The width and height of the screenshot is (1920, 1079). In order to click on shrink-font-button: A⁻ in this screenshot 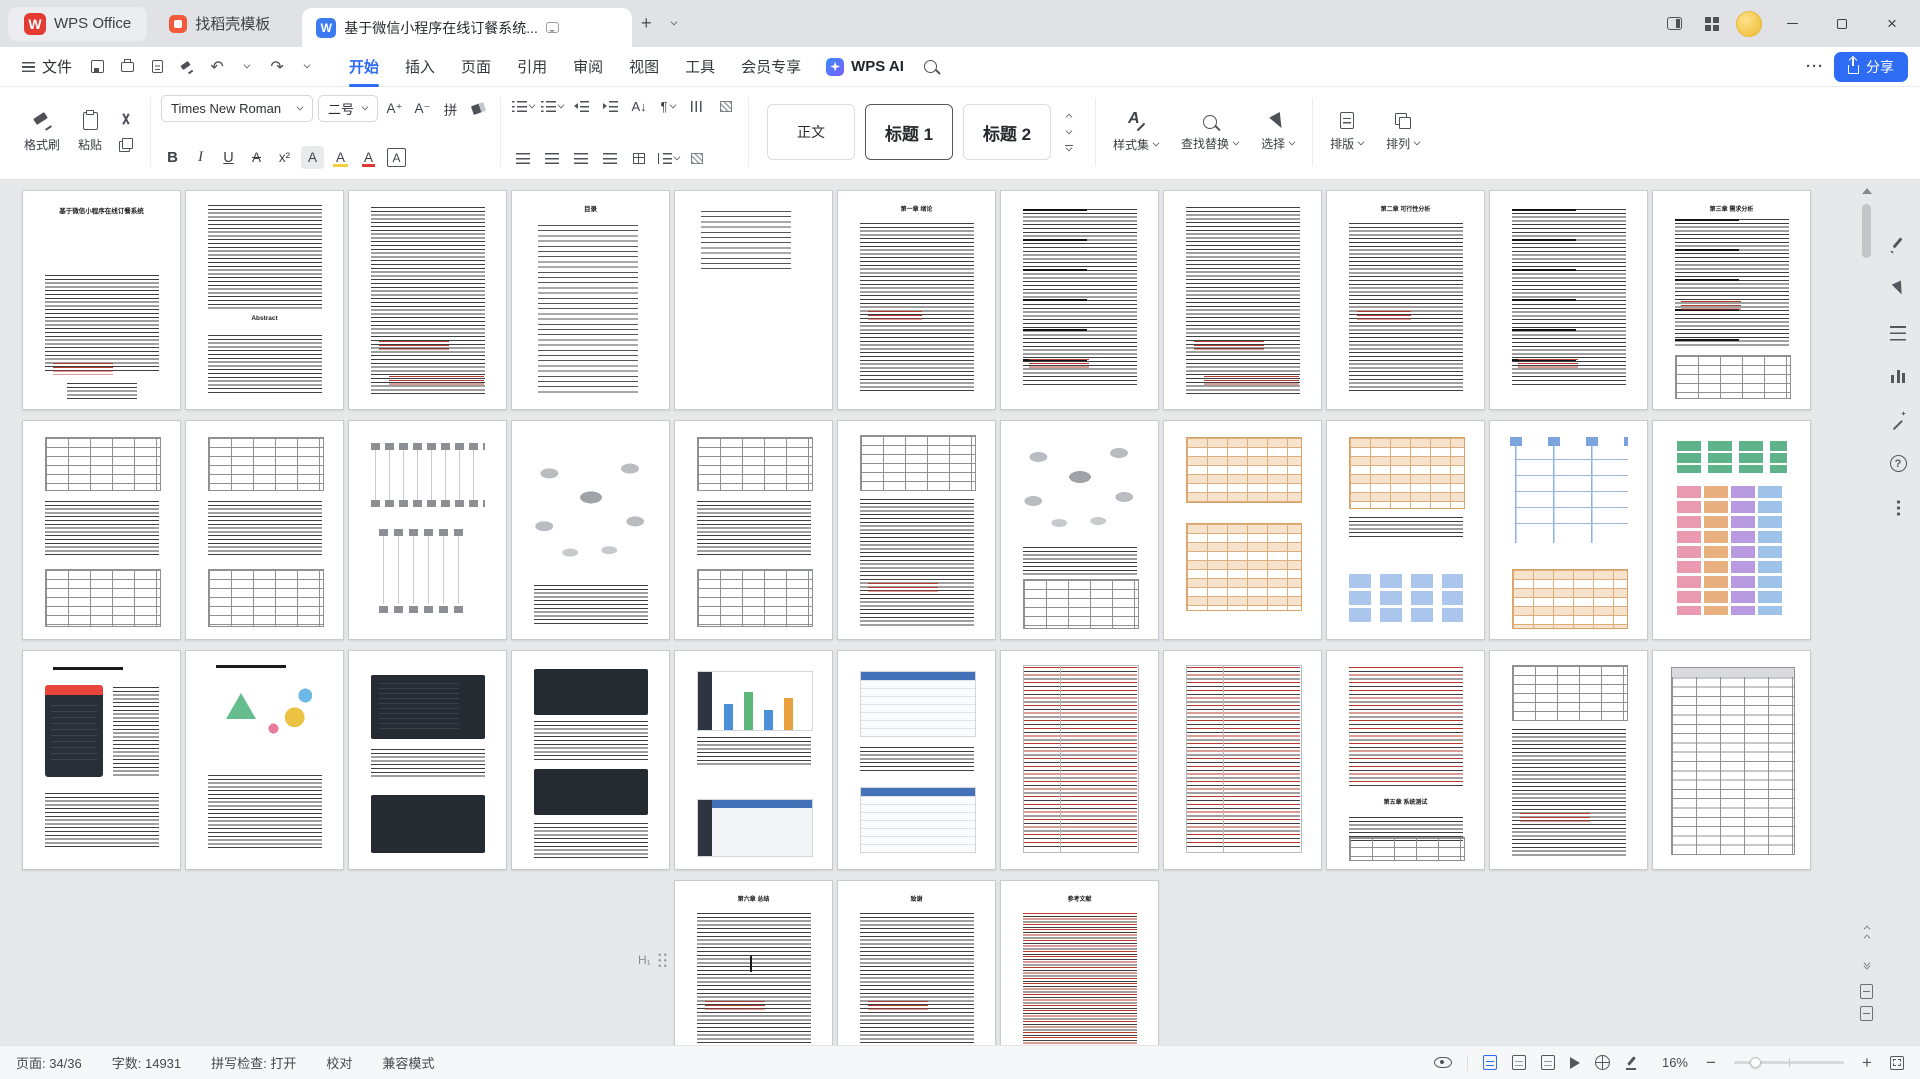, I will do `click(422, 108)`.